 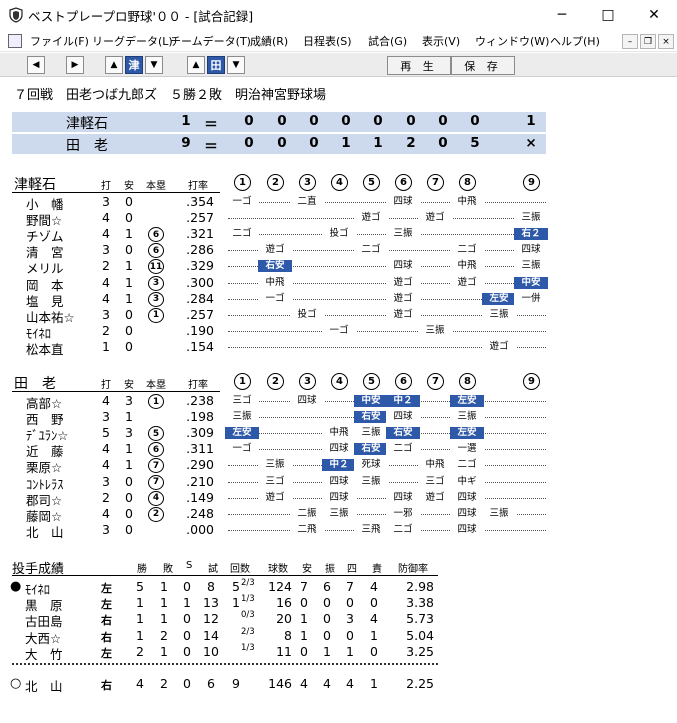 I want to click on pitcher-decision-mark: ○, so click(x=16, y=683).